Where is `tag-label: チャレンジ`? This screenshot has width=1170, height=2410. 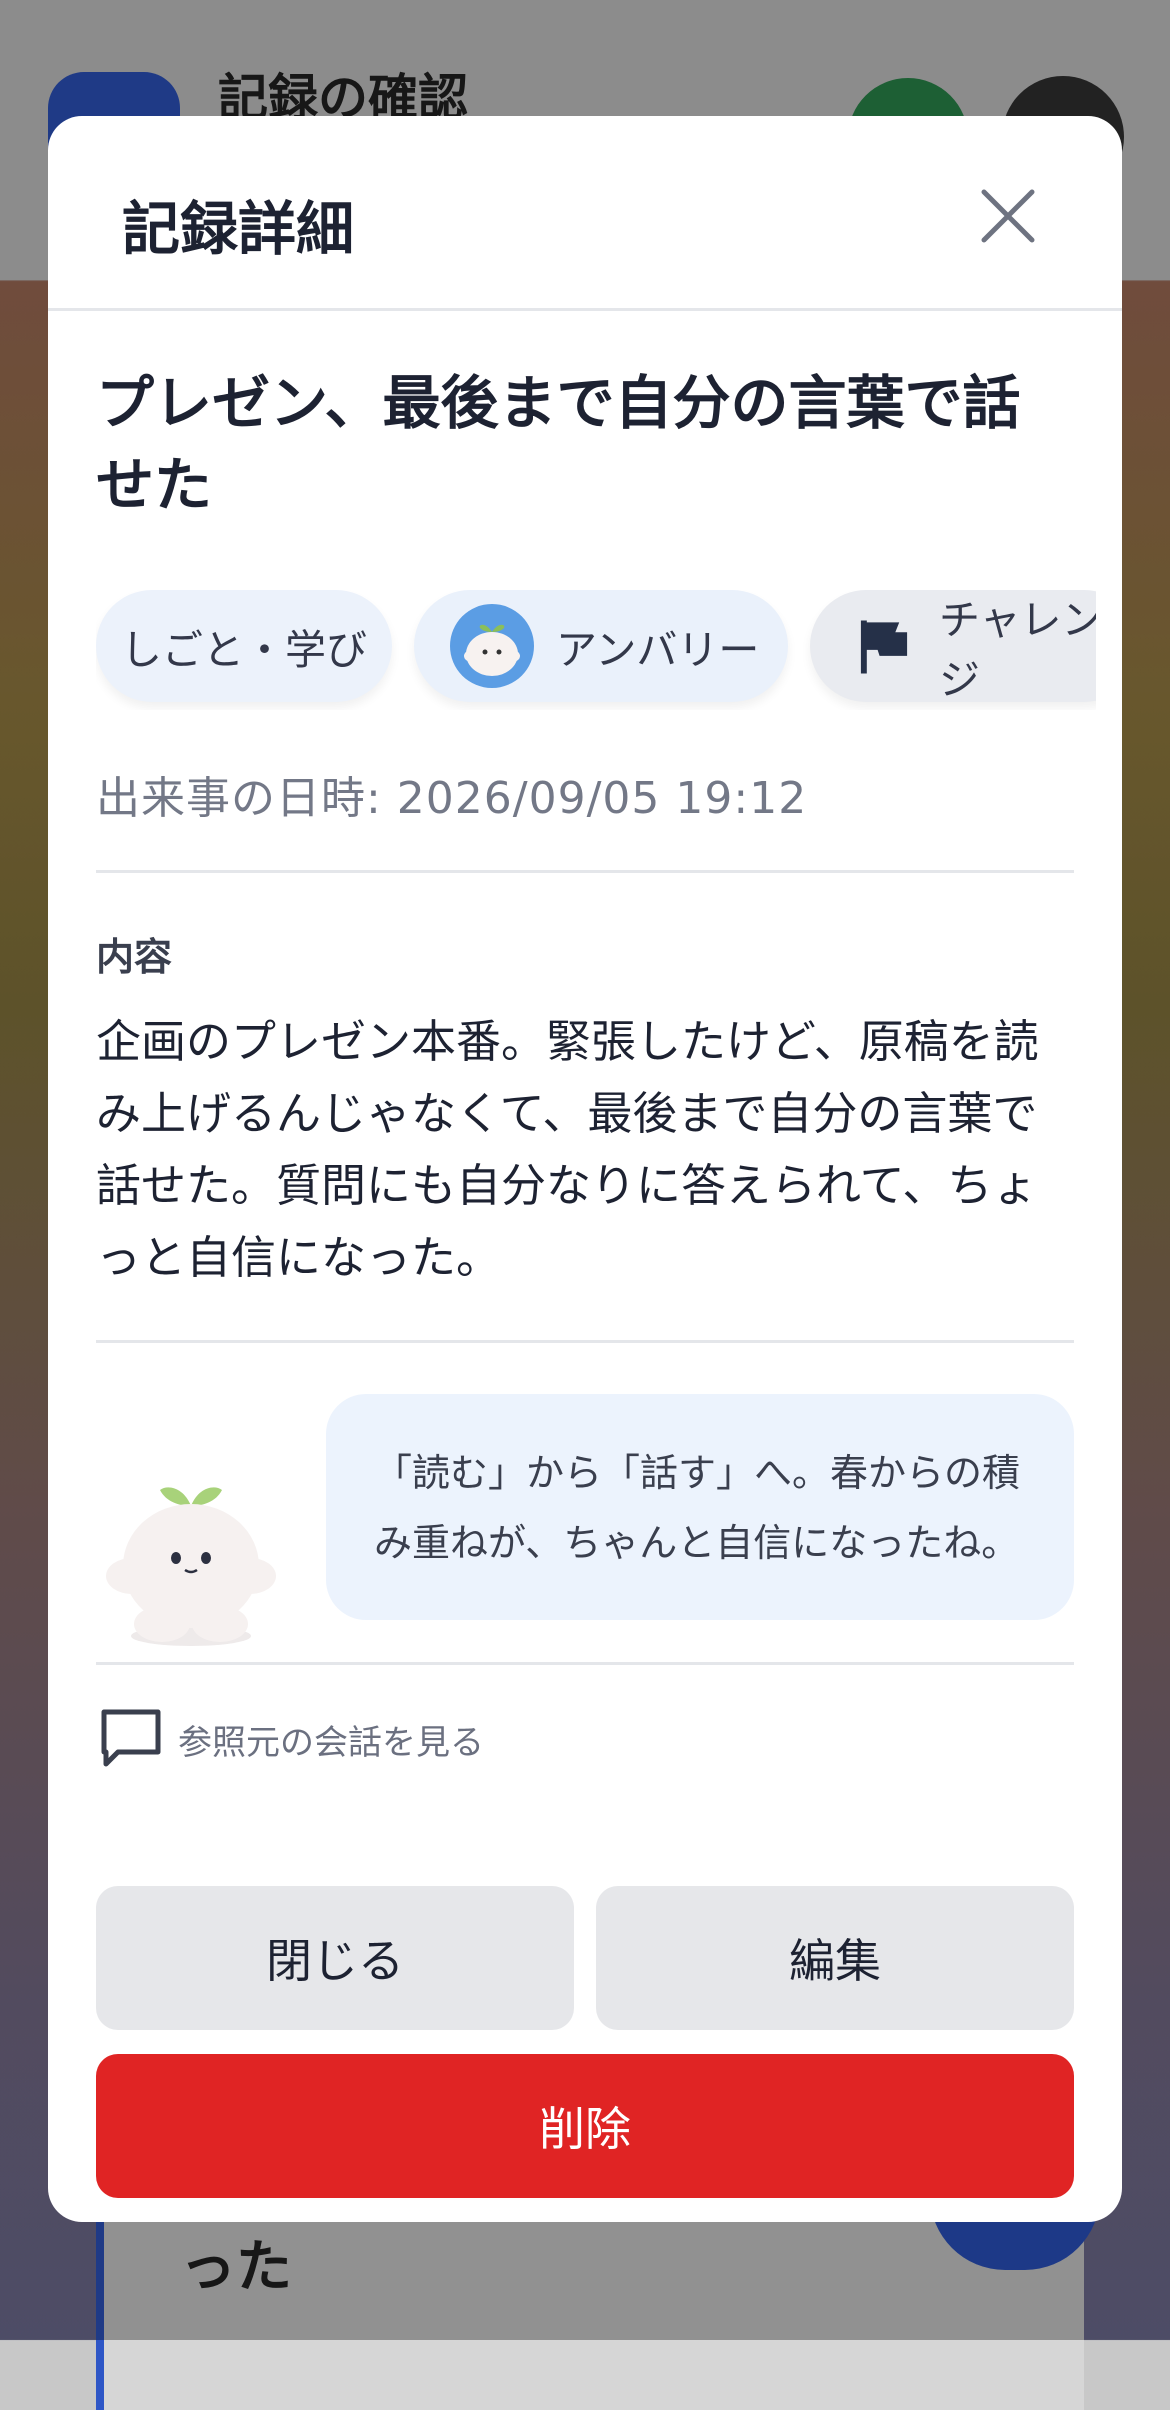
tag-label: チャレンジ is located at coordinates (1017, 650).